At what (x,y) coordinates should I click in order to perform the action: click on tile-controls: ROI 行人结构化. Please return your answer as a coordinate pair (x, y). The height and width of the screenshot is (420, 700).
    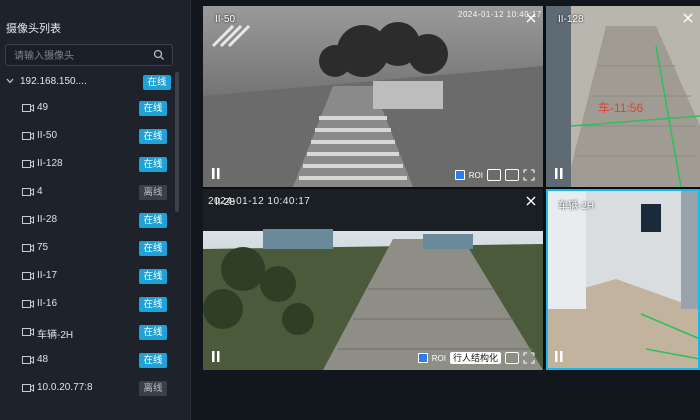
    Looking at the image, I should click on (476, 358).